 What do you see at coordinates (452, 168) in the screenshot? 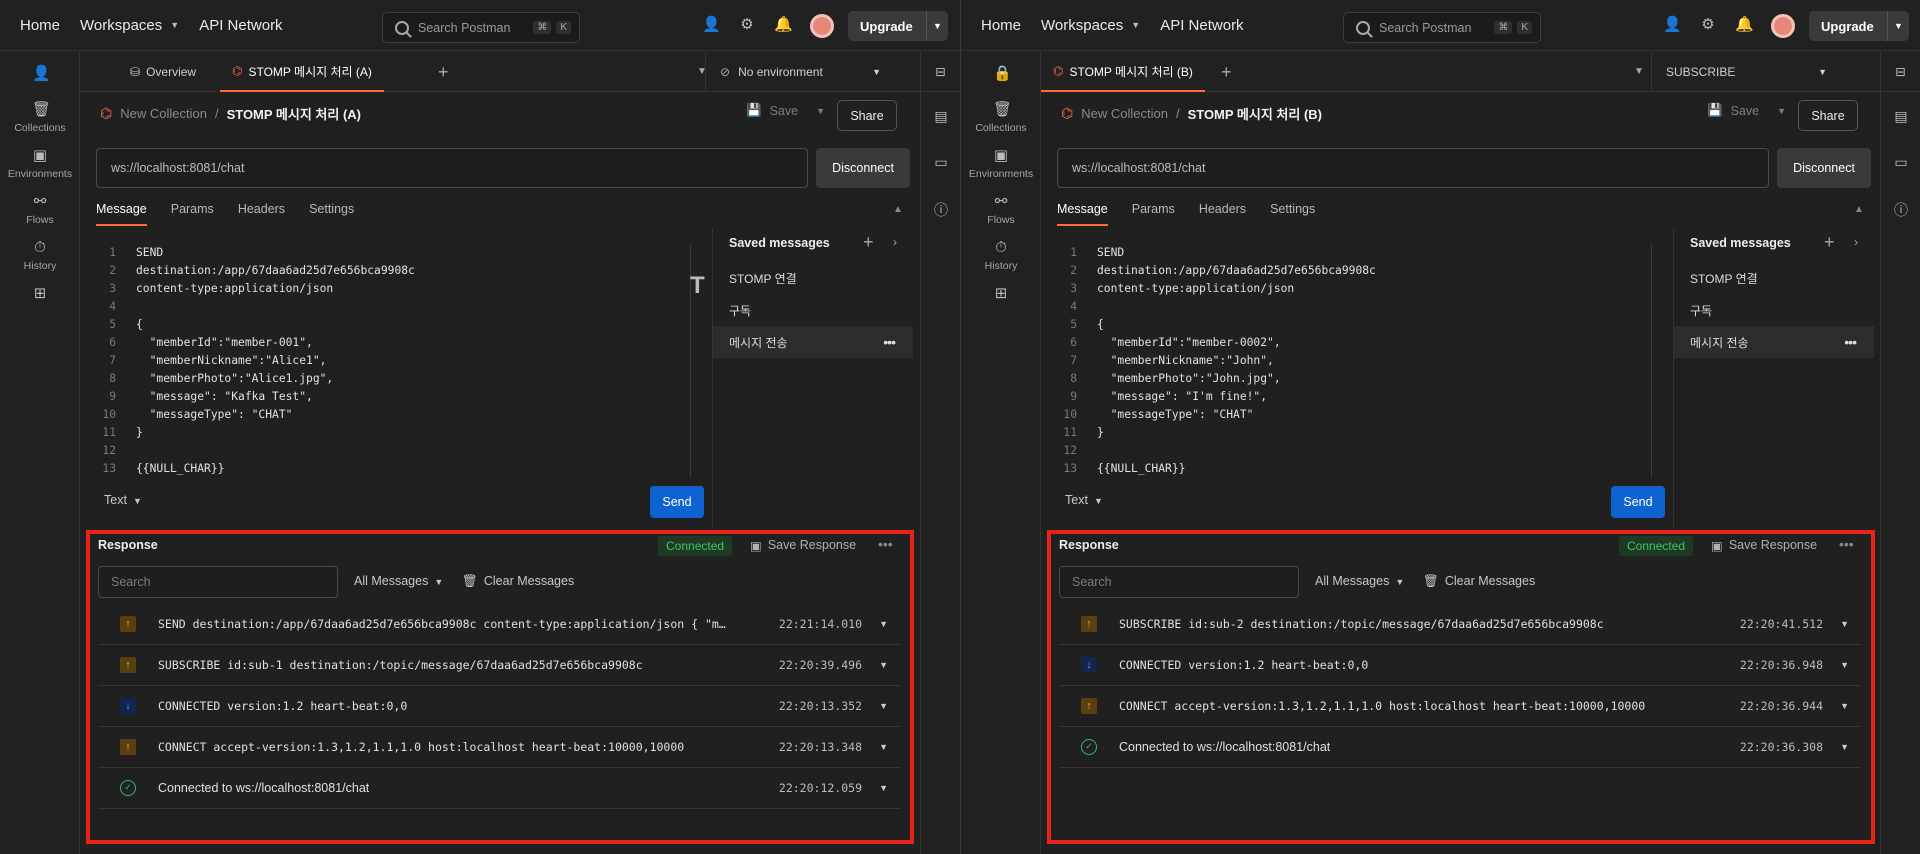
I see `url-input: ws://localhost:8081/chat` at bounding box center [452, 168].